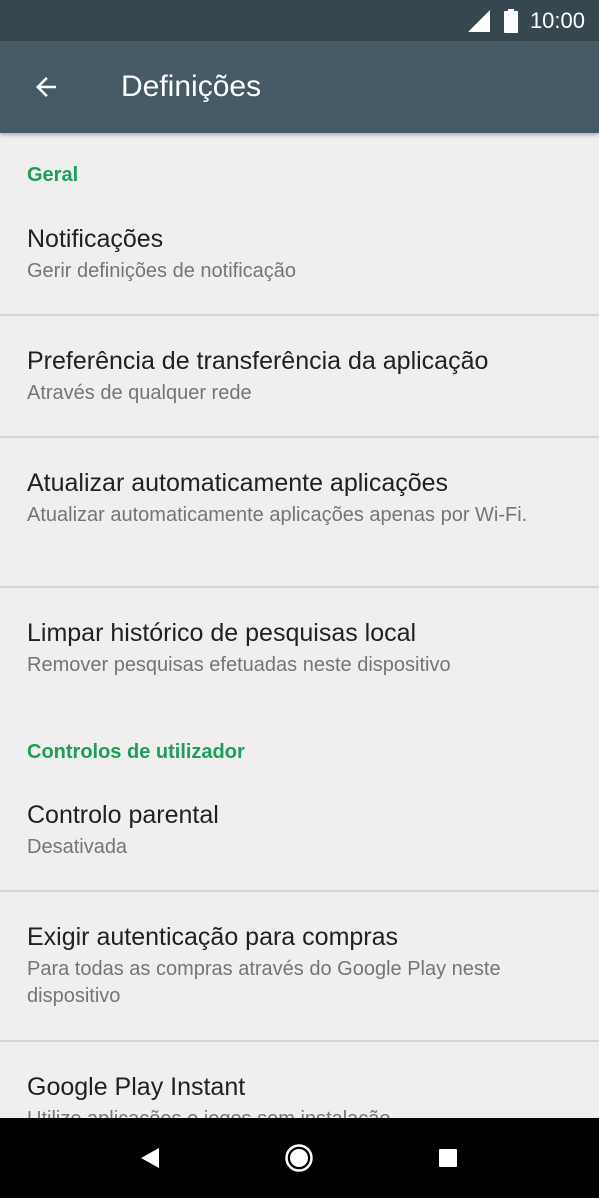 The height and width of the screenshot is (1198, 599). Describe the element at coordinates (299, 20) in the screenshot. I see `status-bar: 10:00` at that location.